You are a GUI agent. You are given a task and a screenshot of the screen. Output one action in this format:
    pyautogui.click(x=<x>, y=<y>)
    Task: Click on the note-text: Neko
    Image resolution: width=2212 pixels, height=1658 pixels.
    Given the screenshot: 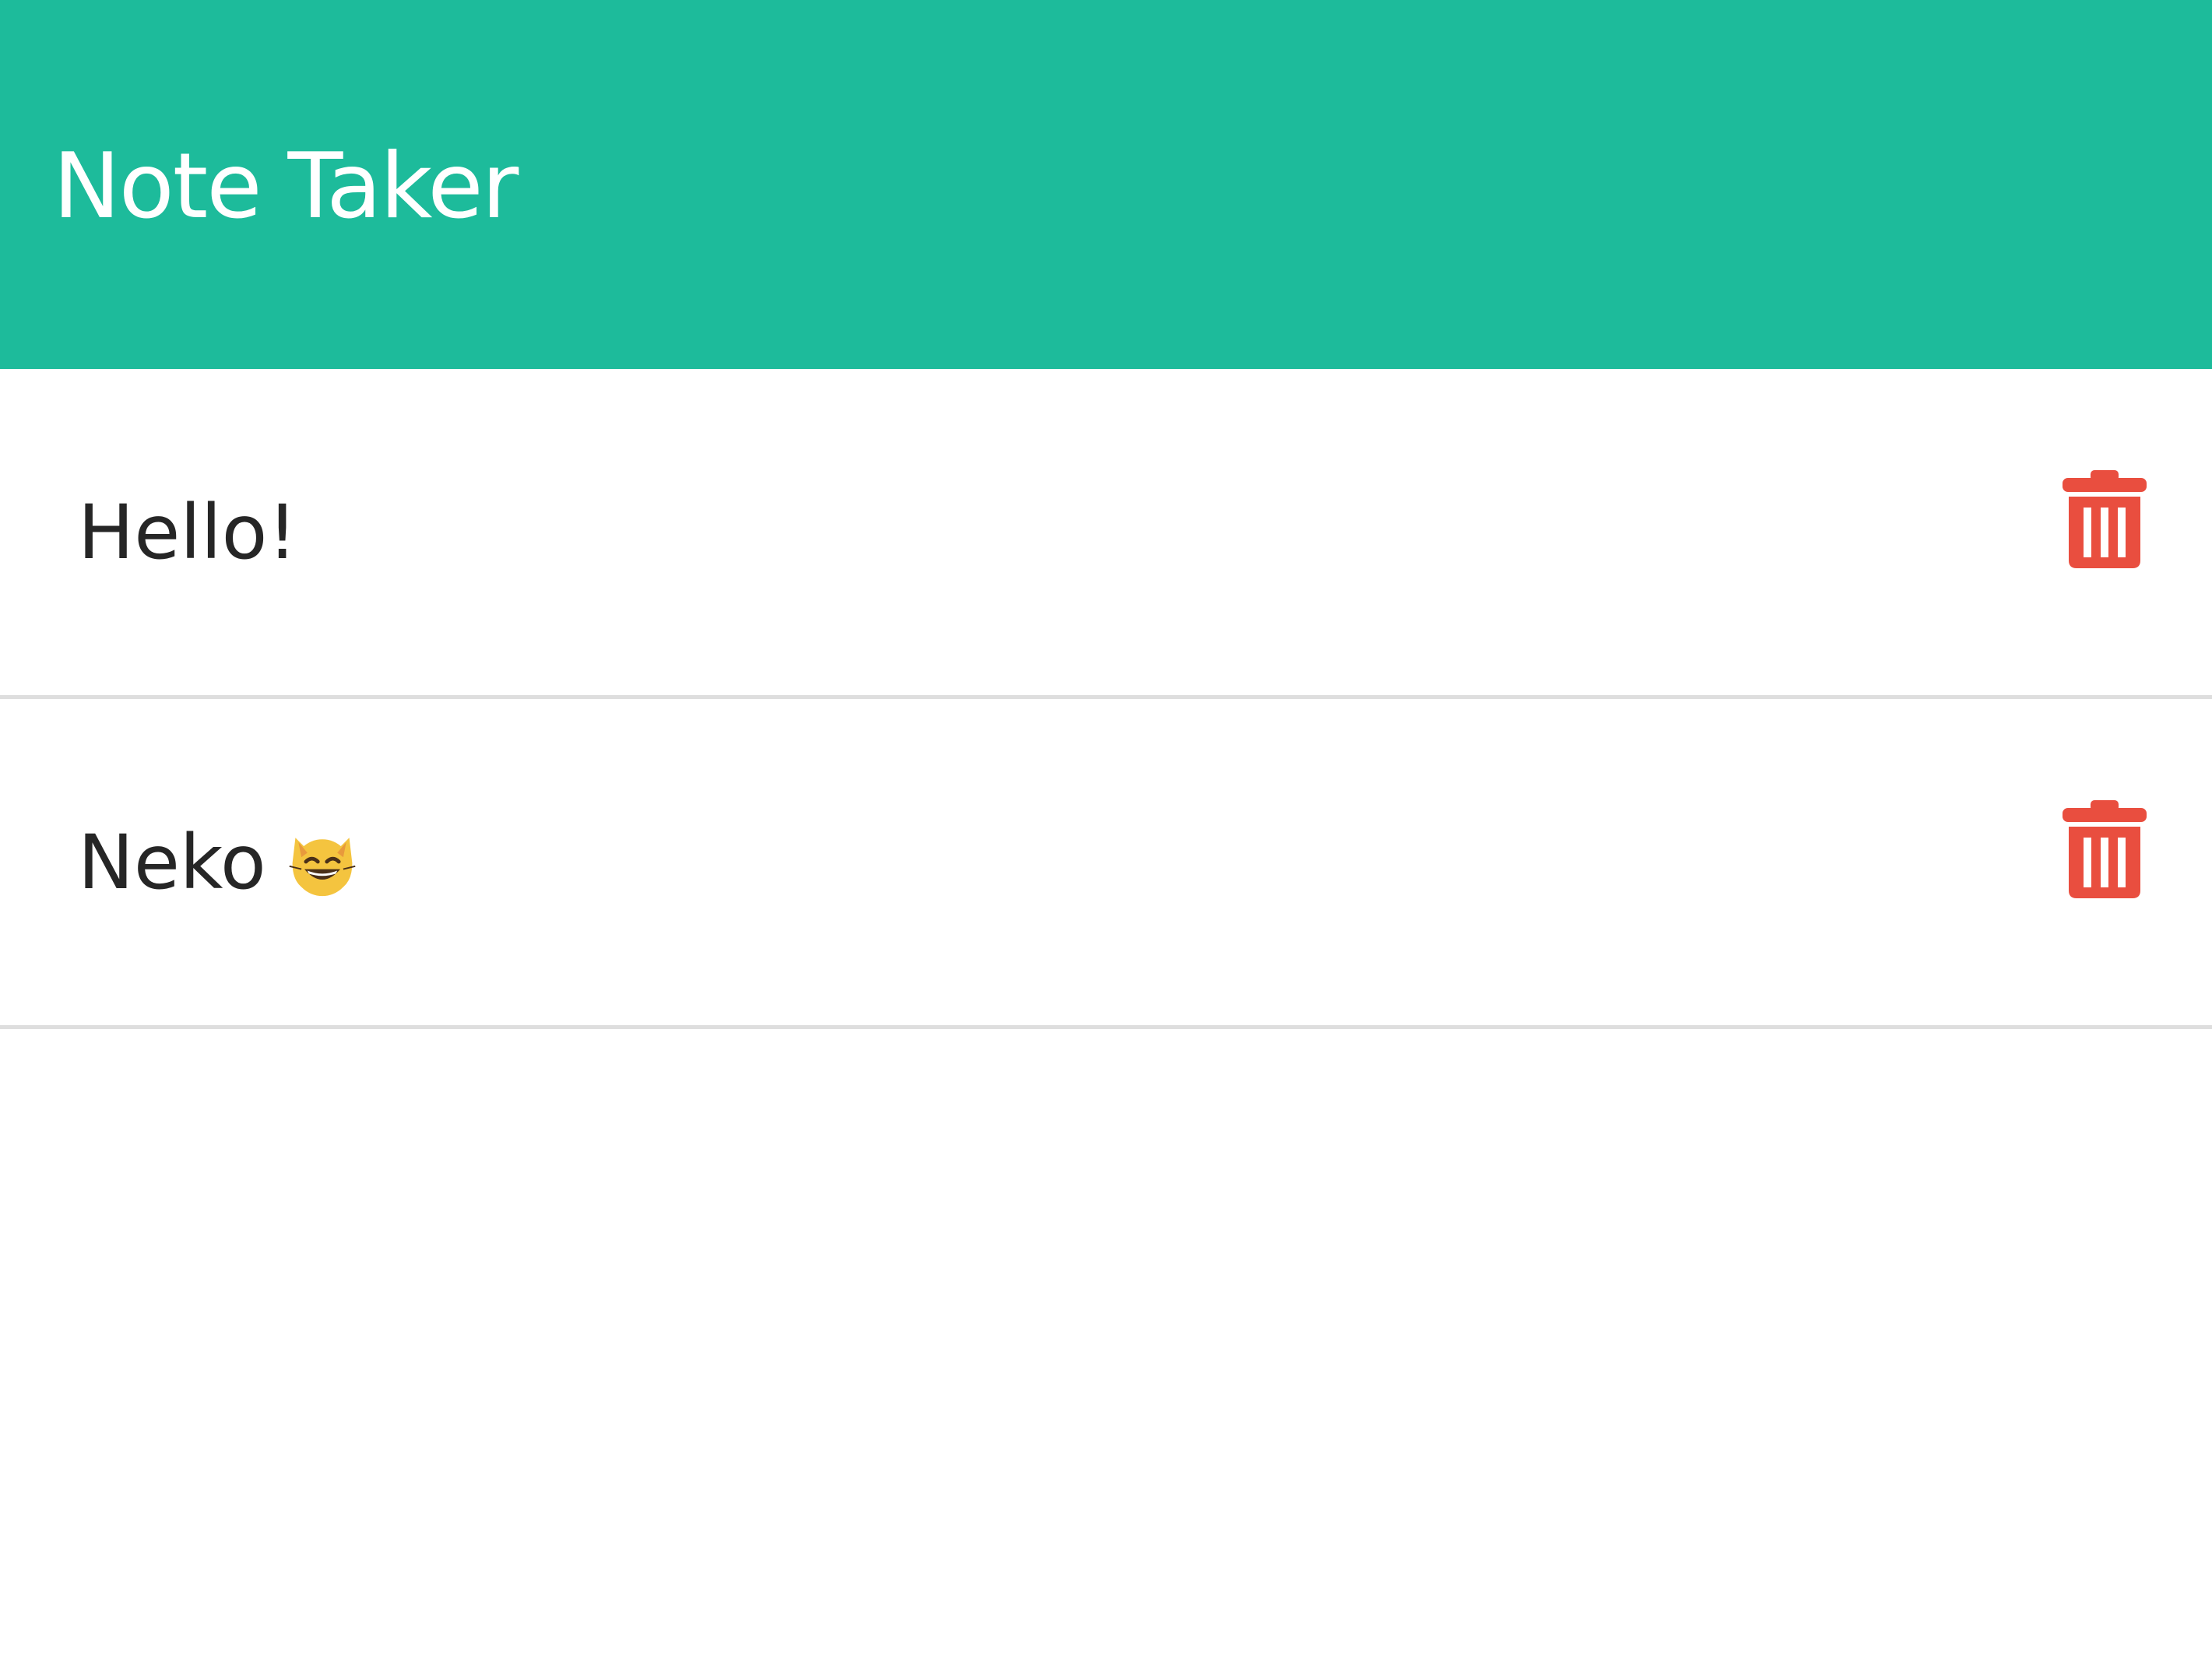 What is the action you would take?
    pyautogui.click(x=219, y=863)
    